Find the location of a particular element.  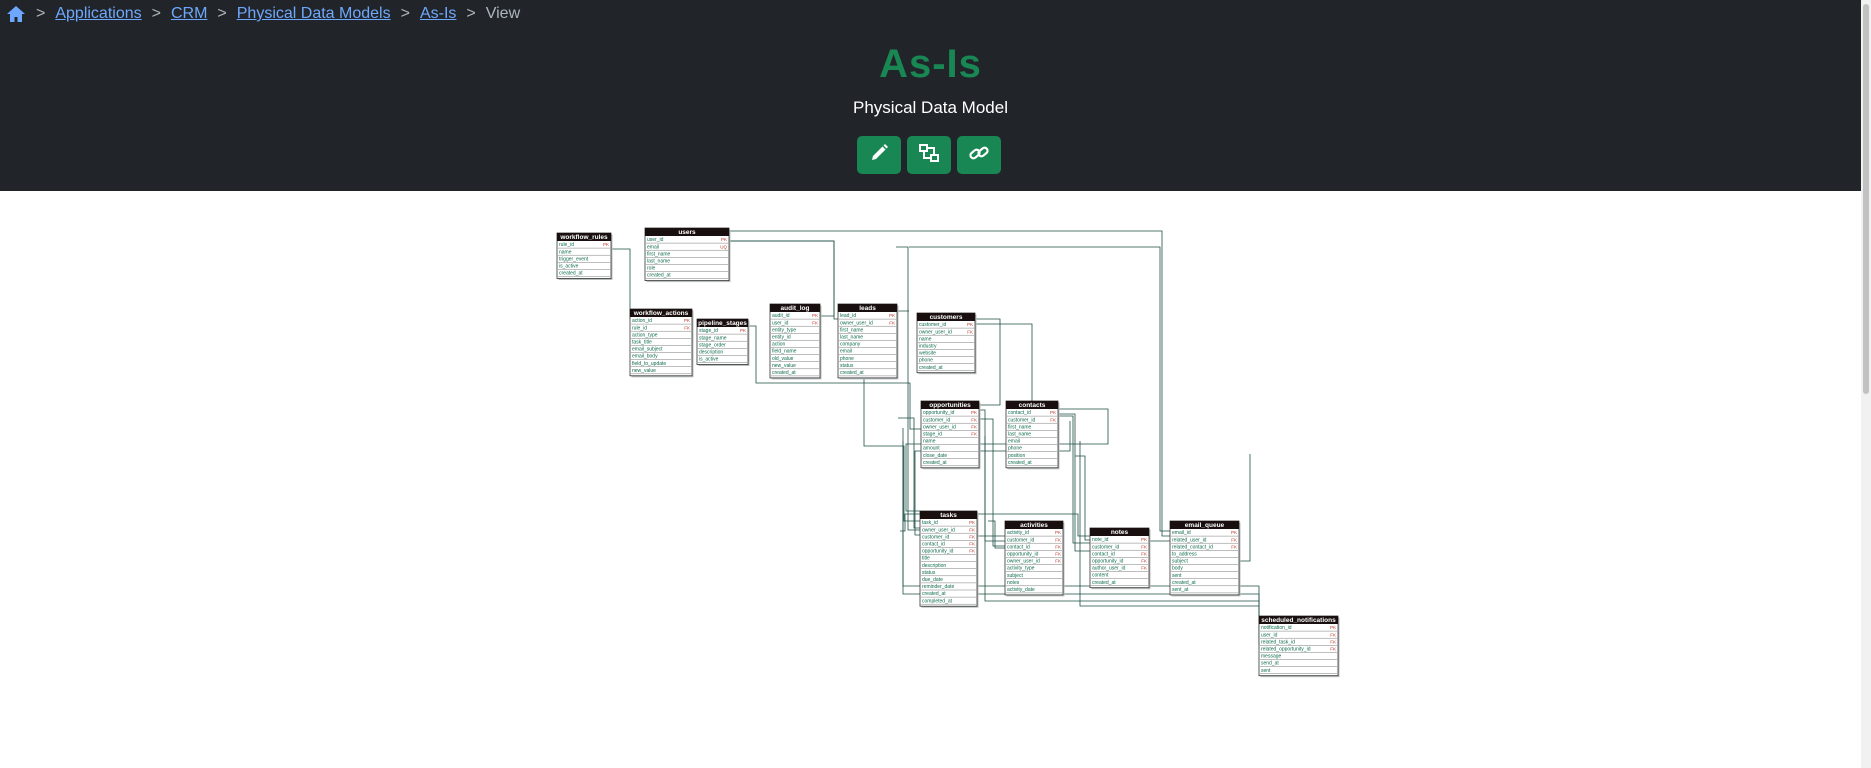

breadcrumb-physical-data-models: Physical Data Models is located at coordinates (314, 14).